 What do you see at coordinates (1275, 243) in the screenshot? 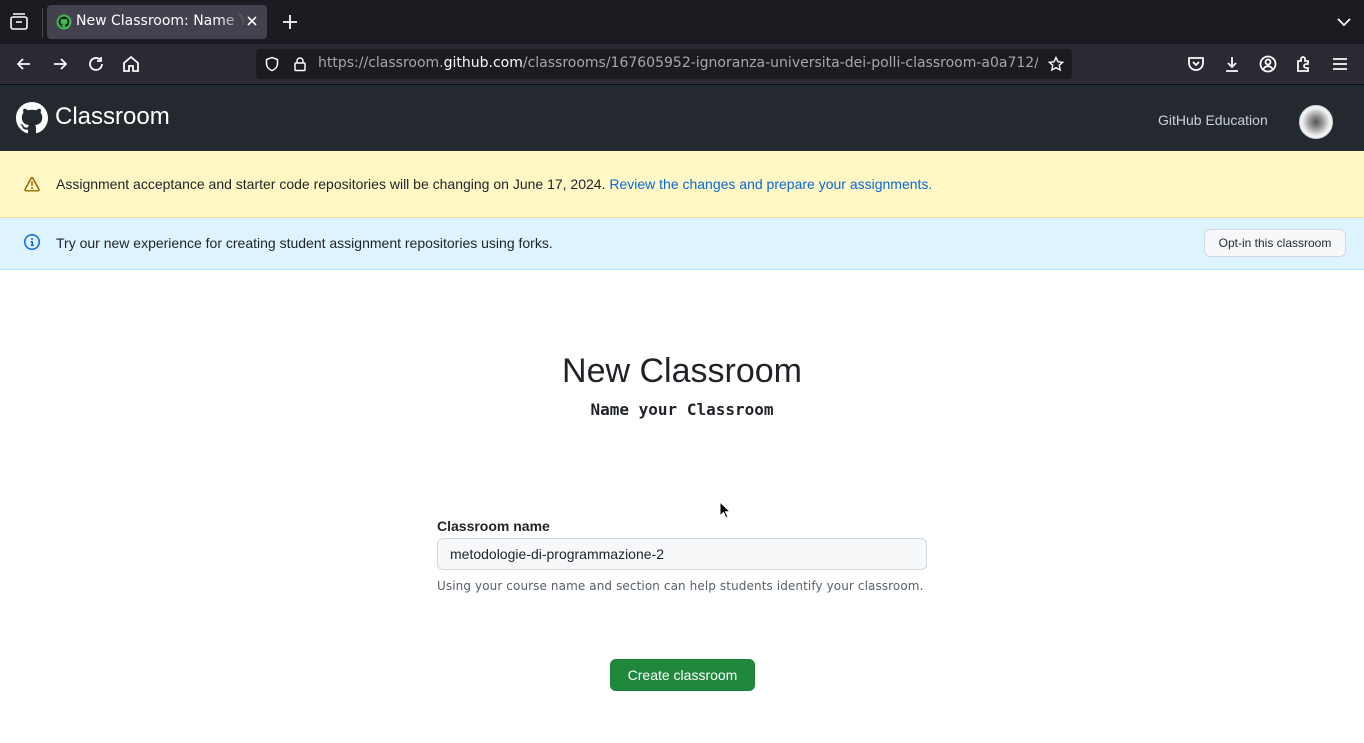
I see `opt-in-button: Opt-in this classroom` at bounding box center [1275, 243].